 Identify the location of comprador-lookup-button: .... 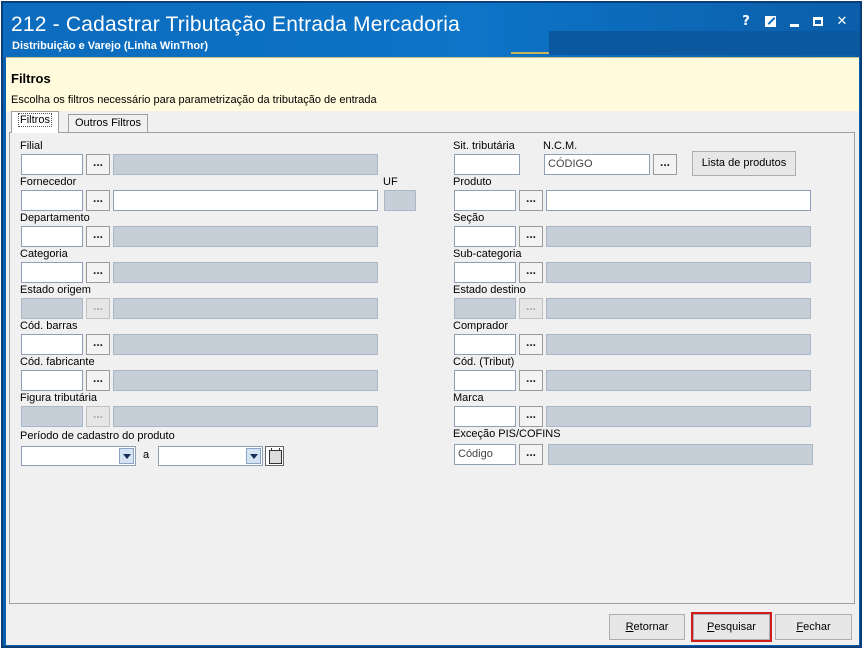
(531, 344).